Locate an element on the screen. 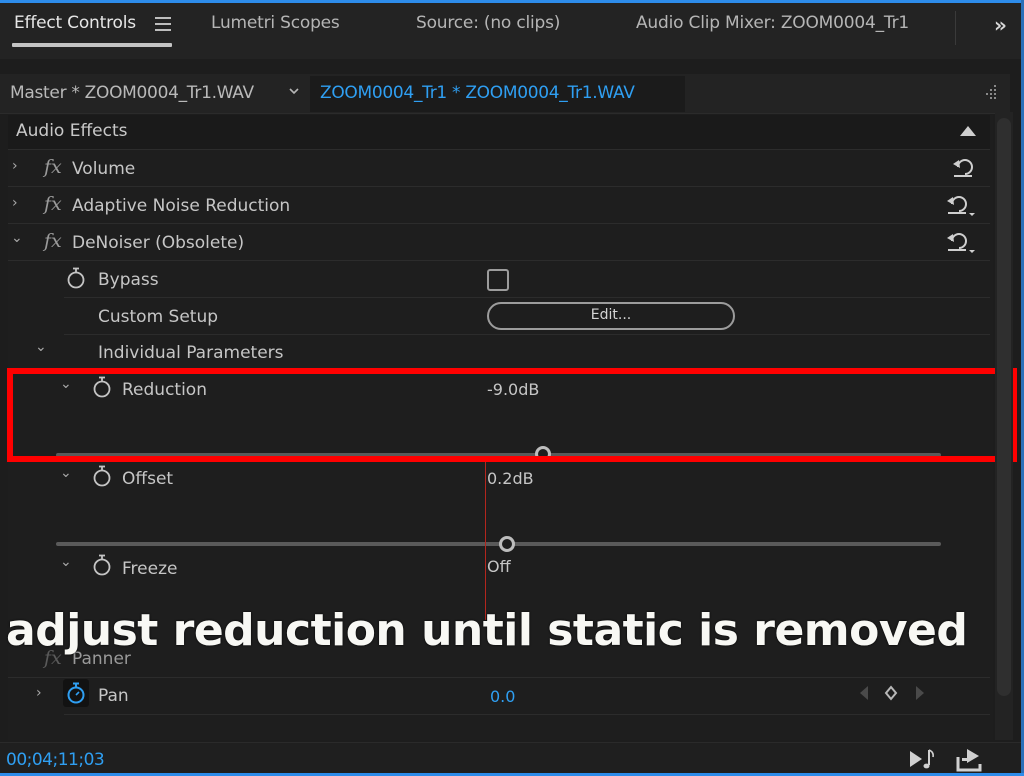 The image size is (1024, 776). param-row-bypass: Bypass is located at coordinates (527, 280).